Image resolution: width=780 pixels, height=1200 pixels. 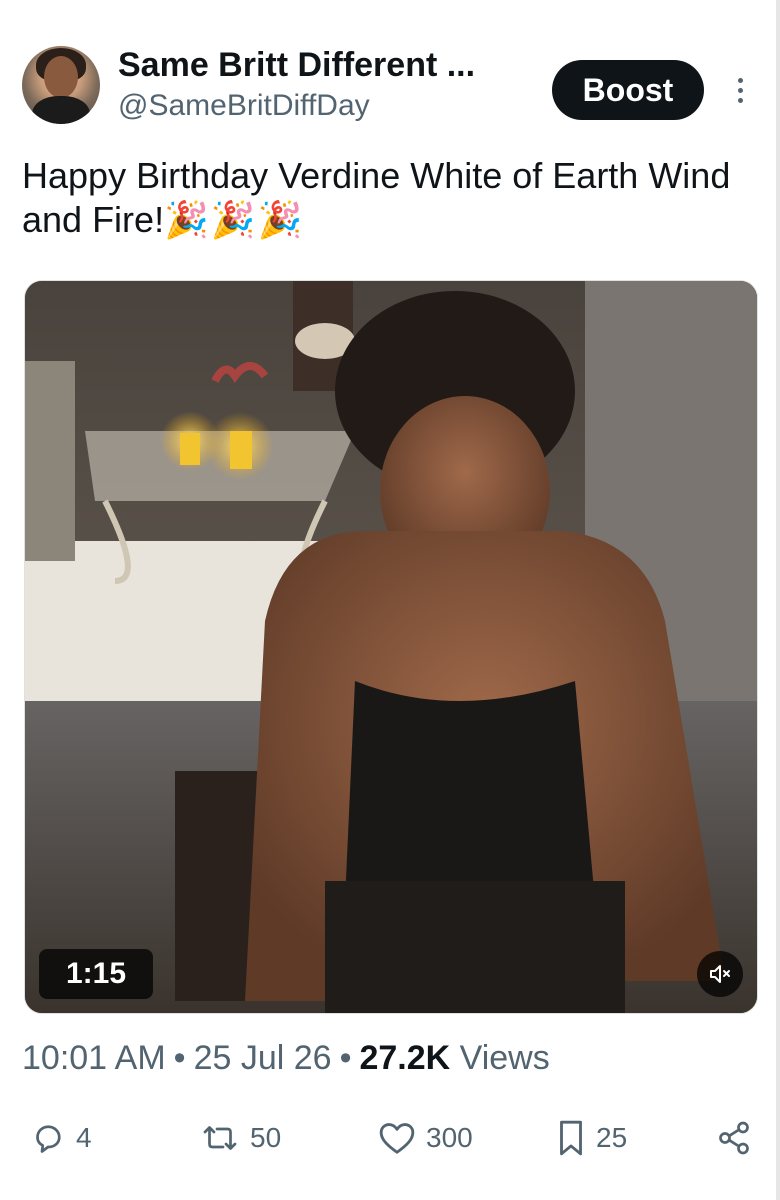 What do you see at coordinates (628, 90) in the screenshot?
I see `boost-button: Boost` at bounding box center [628, 90].